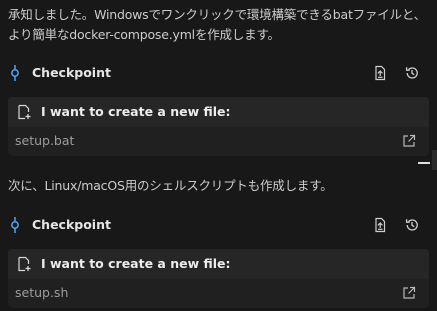 The height and width of the screenshot is (311, 437). I want to click on scrollbar-thumb, so click(424, 163).